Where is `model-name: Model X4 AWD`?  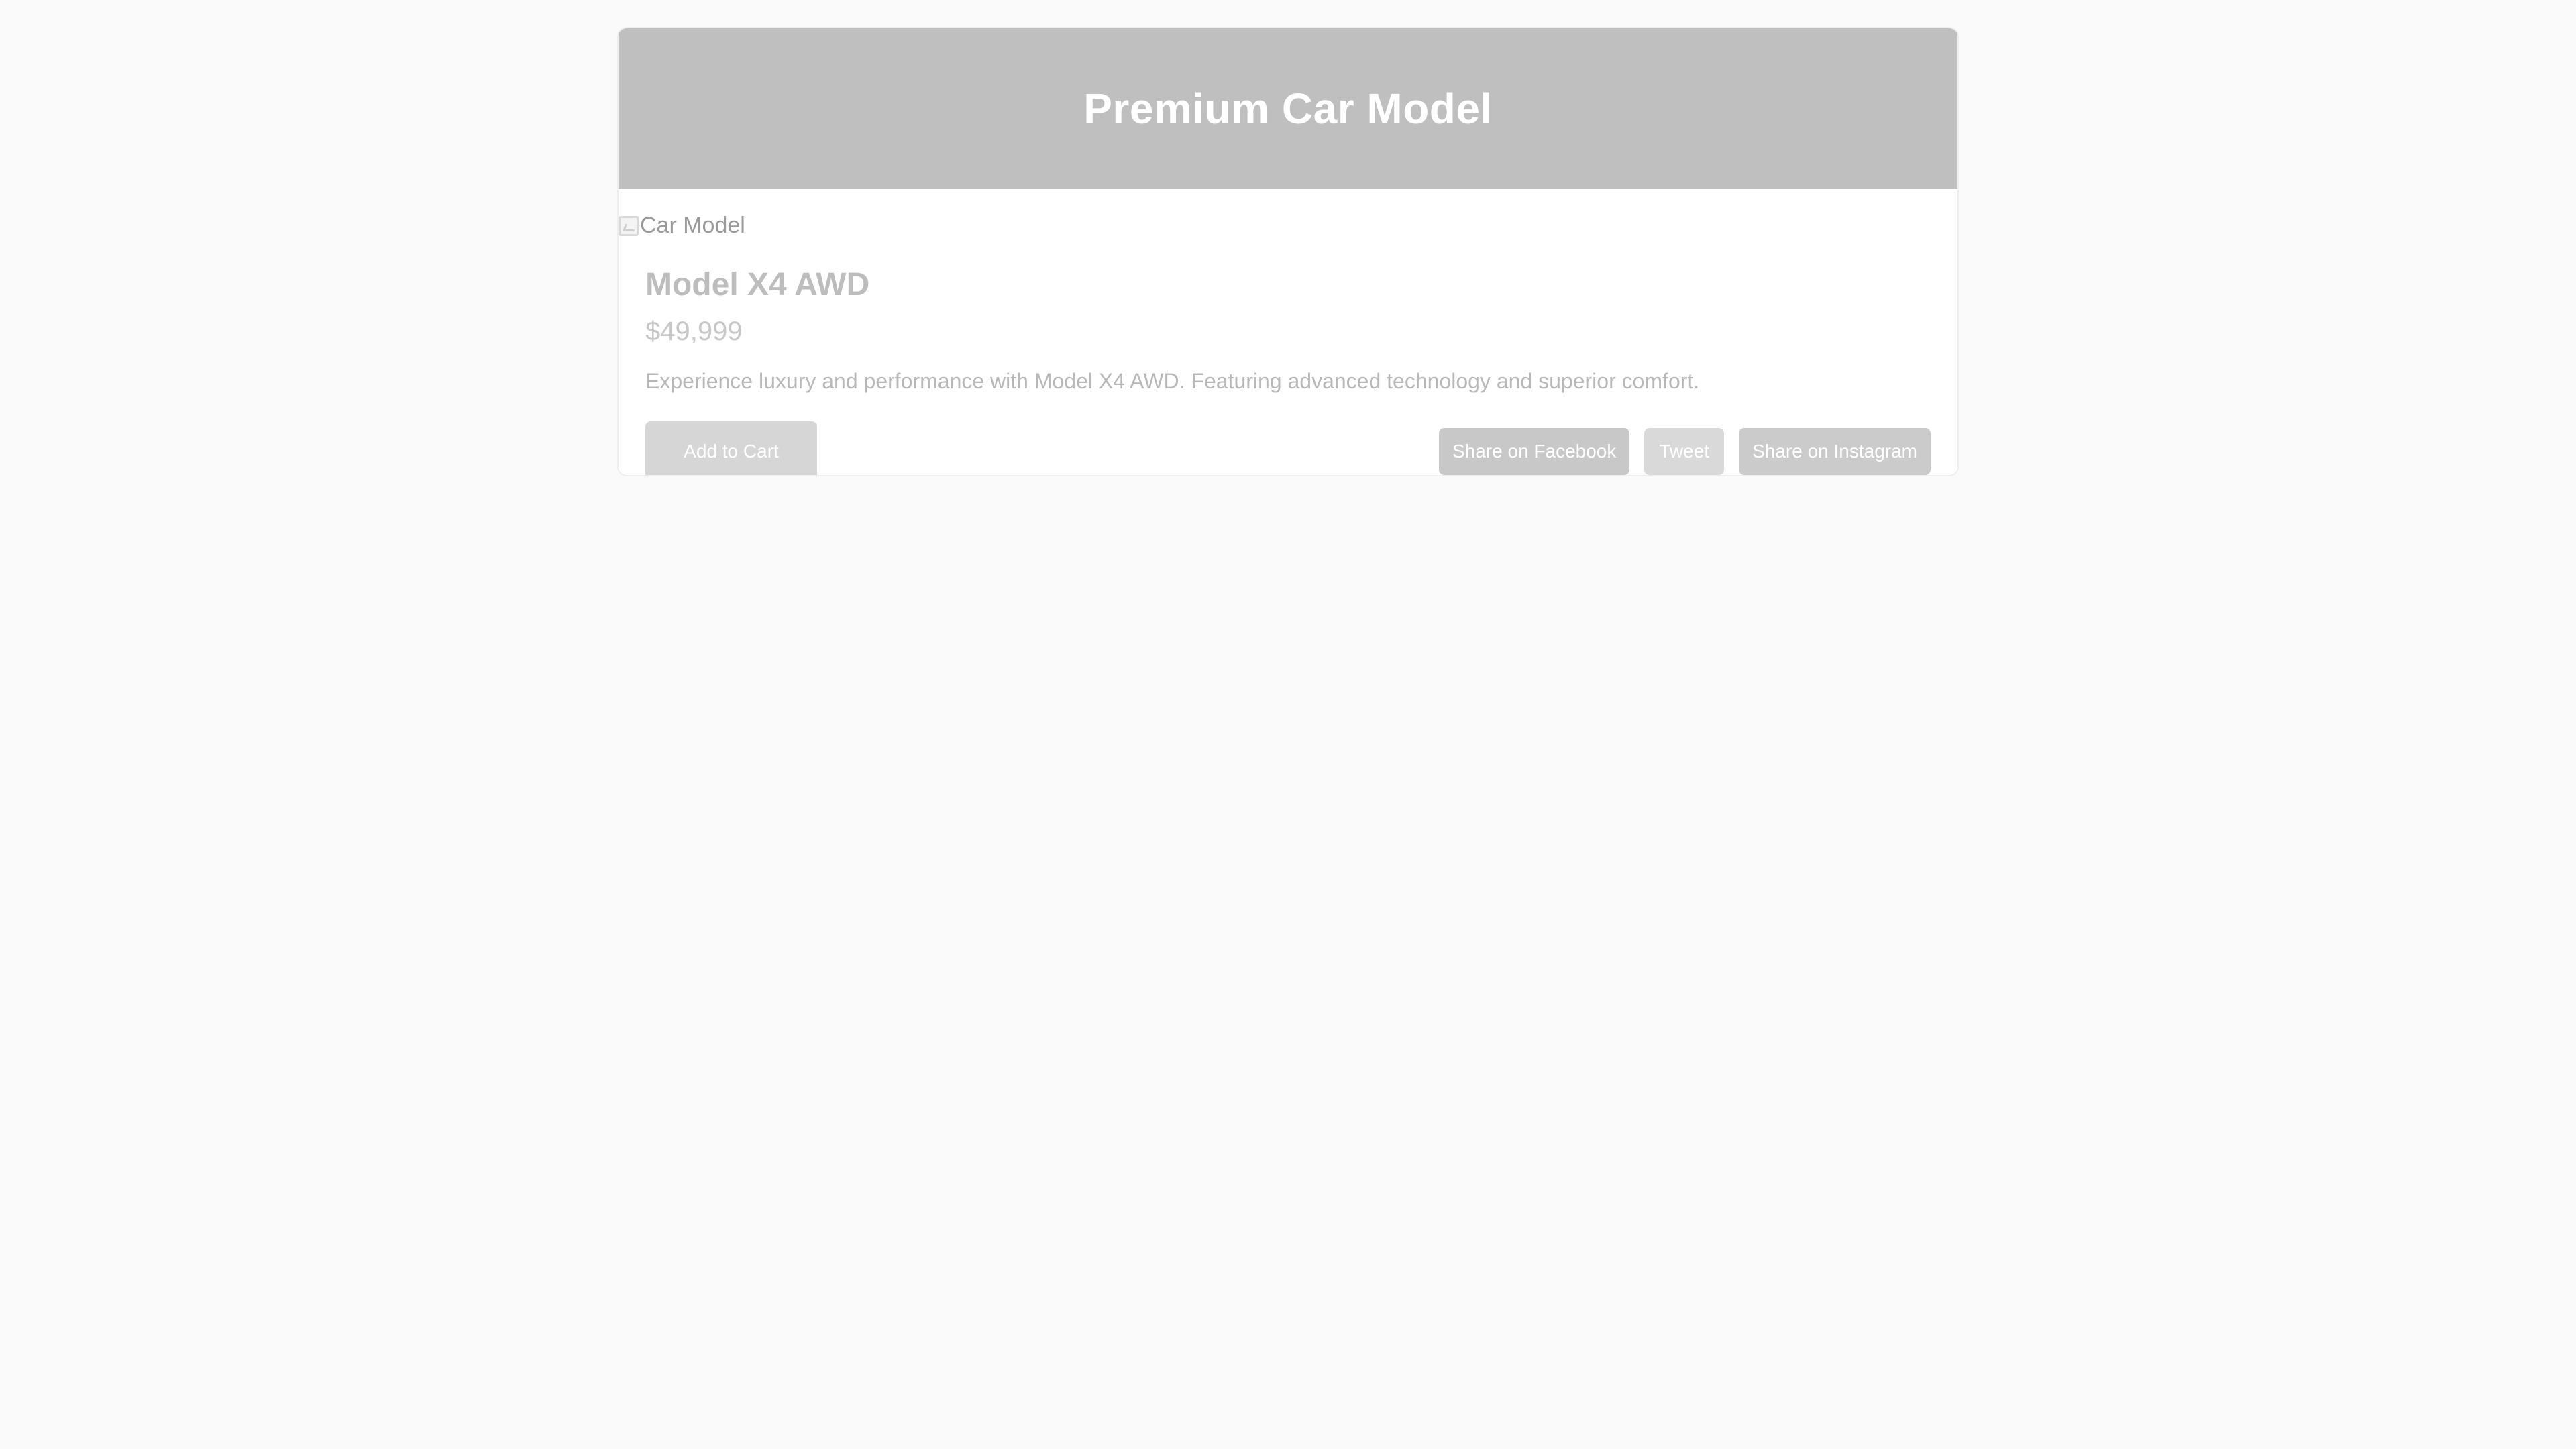 model-name: Model X4 AWD is located at coordinates (757, 285).